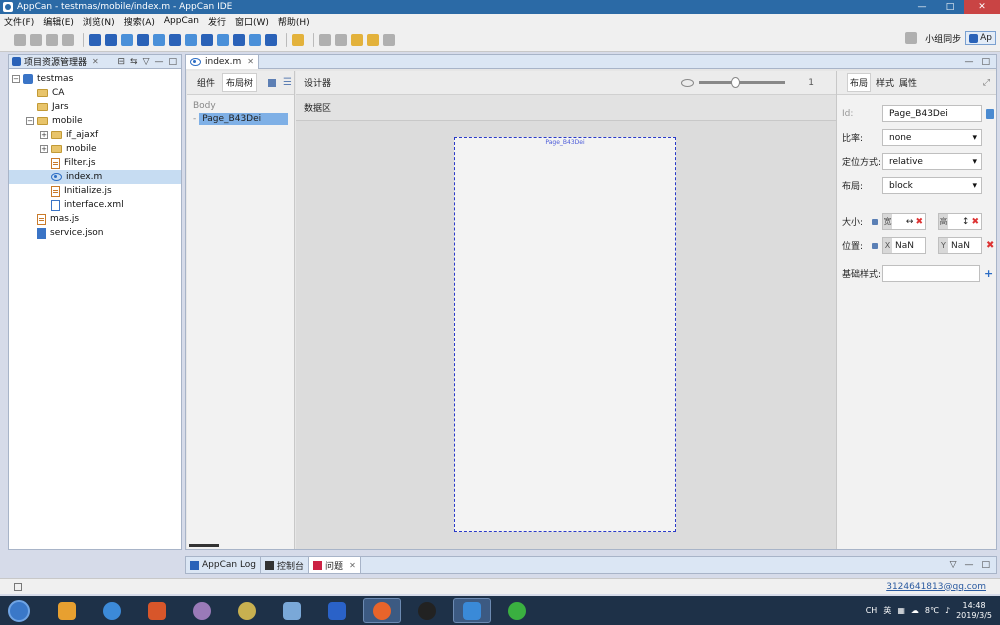 This screenshot has width=1000, height=625. What do you see at coordinates (287, 82) in the screenshot?
I see `list-icon: ☰` at bounding box center [287, 82].